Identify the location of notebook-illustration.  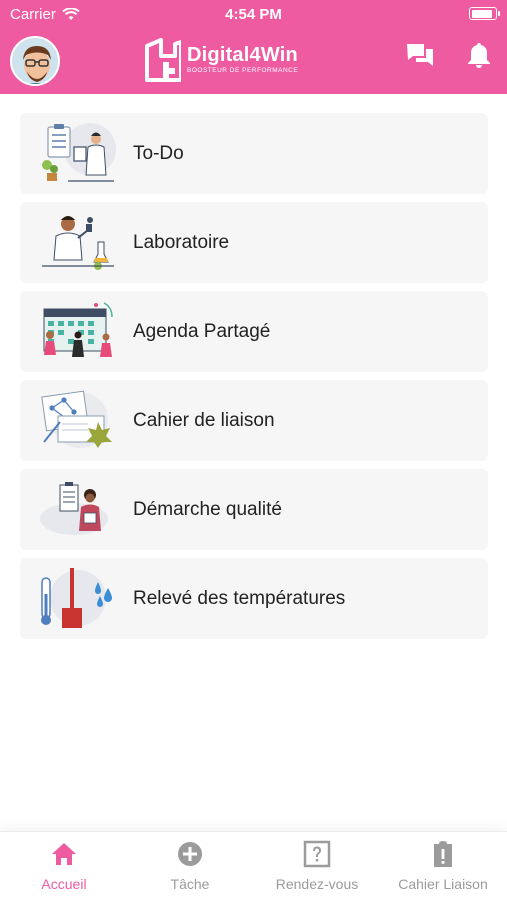
(76, 419).